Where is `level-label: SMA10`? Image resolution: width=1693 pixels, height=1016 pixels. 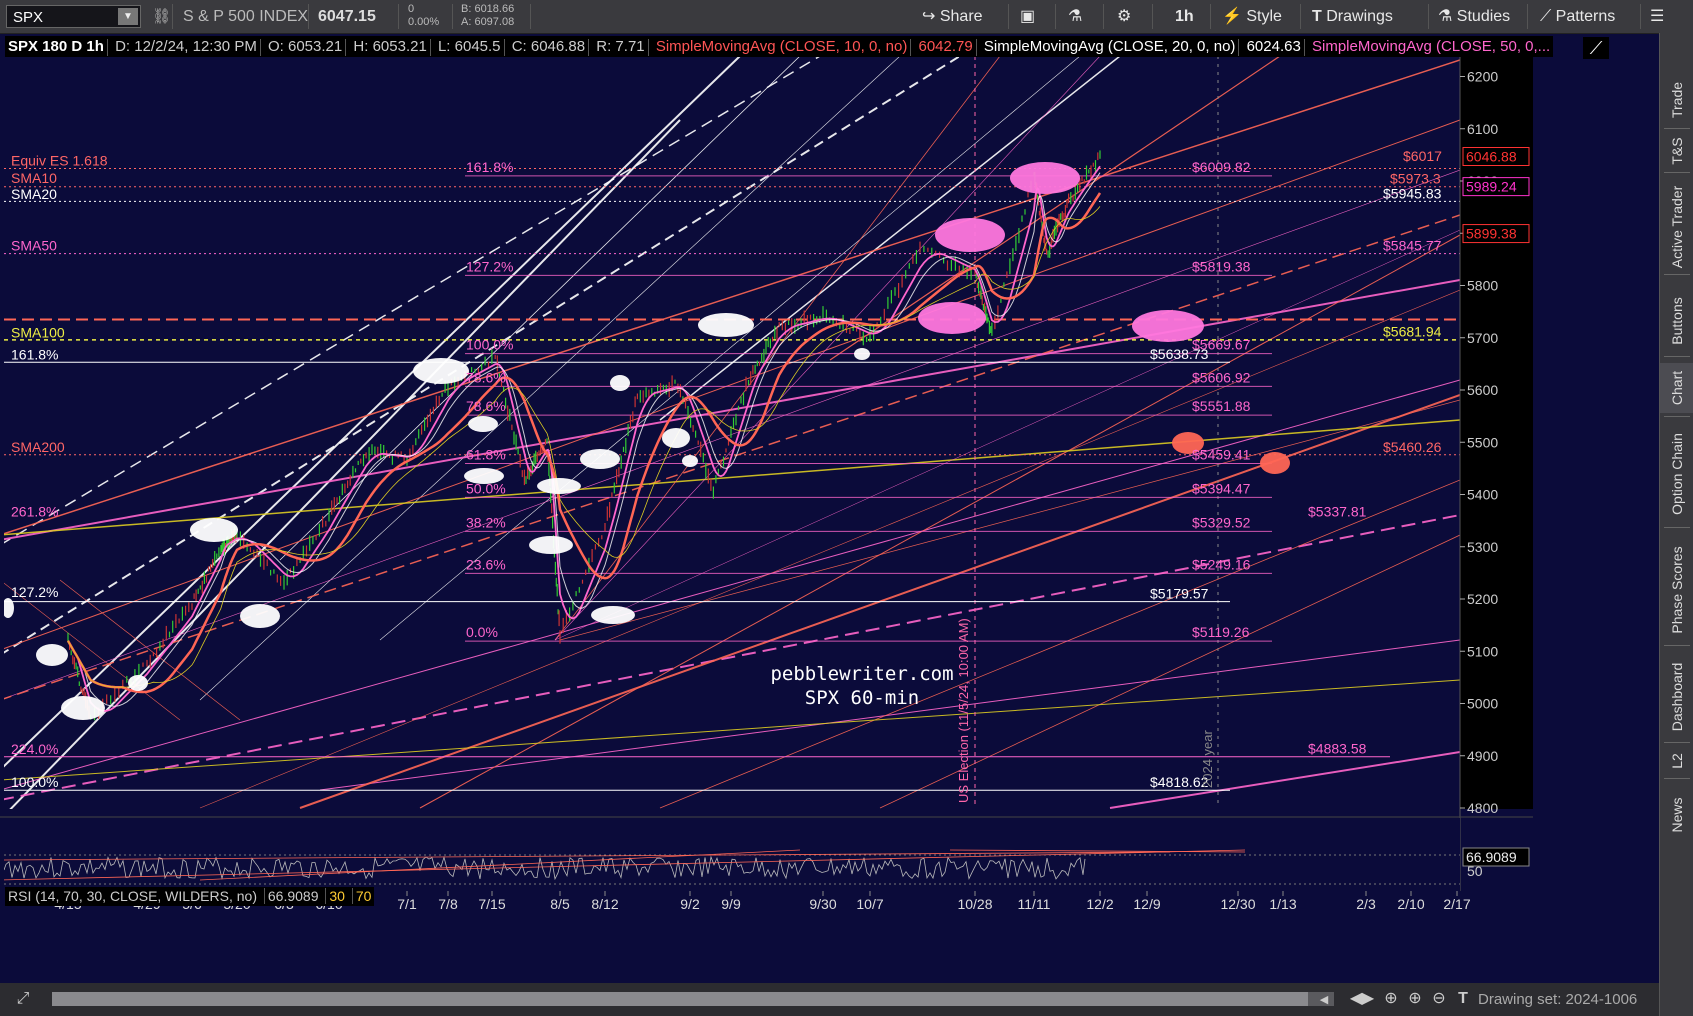
level-label: SMA10 is located at coordinates (34, 178).